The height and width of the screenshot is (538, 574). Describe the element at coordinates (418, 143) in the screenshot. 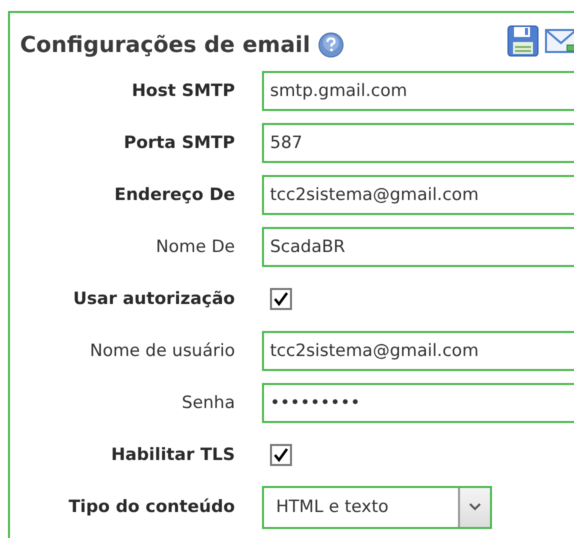

I see `text-field: 587` at that location.